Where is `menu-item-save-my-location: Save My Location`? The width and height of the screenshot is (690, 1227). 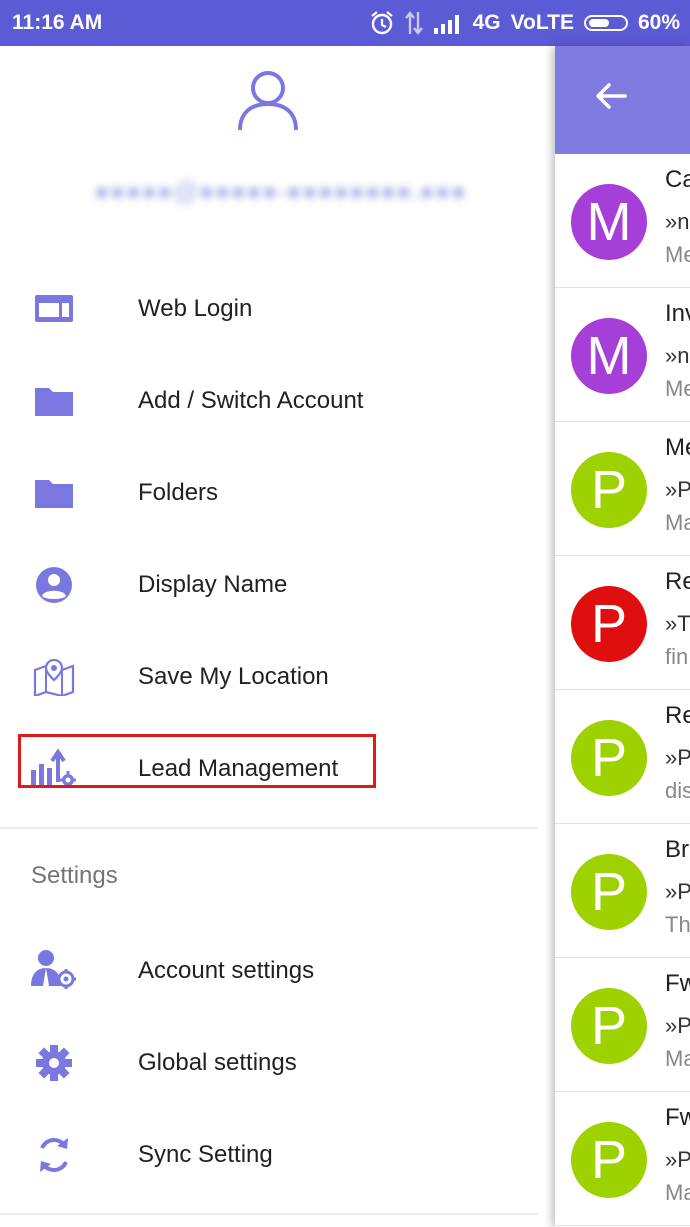
menu-item-save-my-location: Save My Location is located at coordinates (269, 676).